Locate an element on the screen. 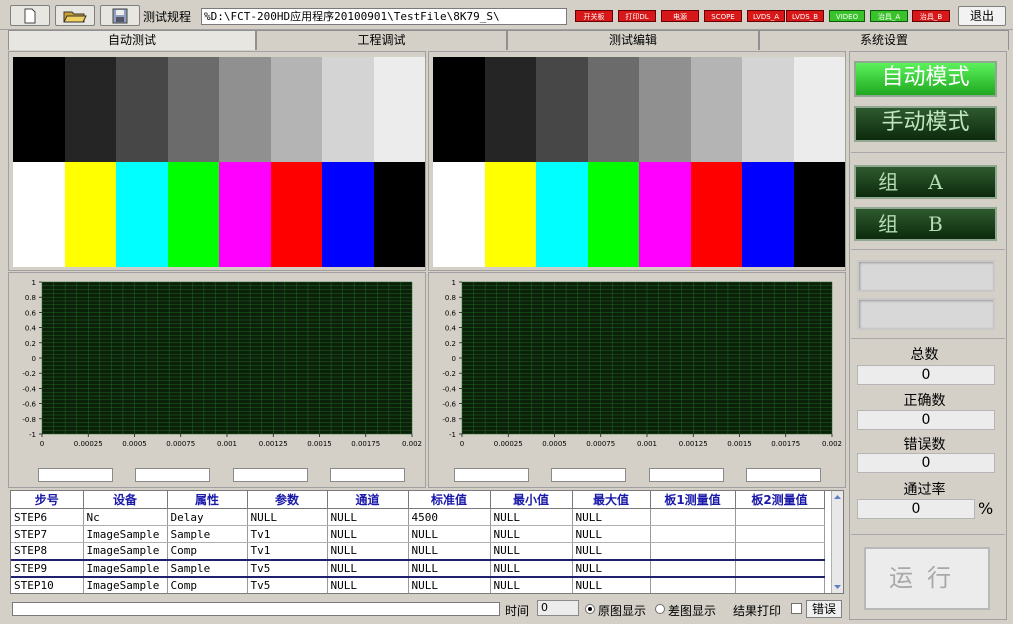 This screenshot has height=624, width=1013. column-header: 参数 is located at coordinates (287, 500).